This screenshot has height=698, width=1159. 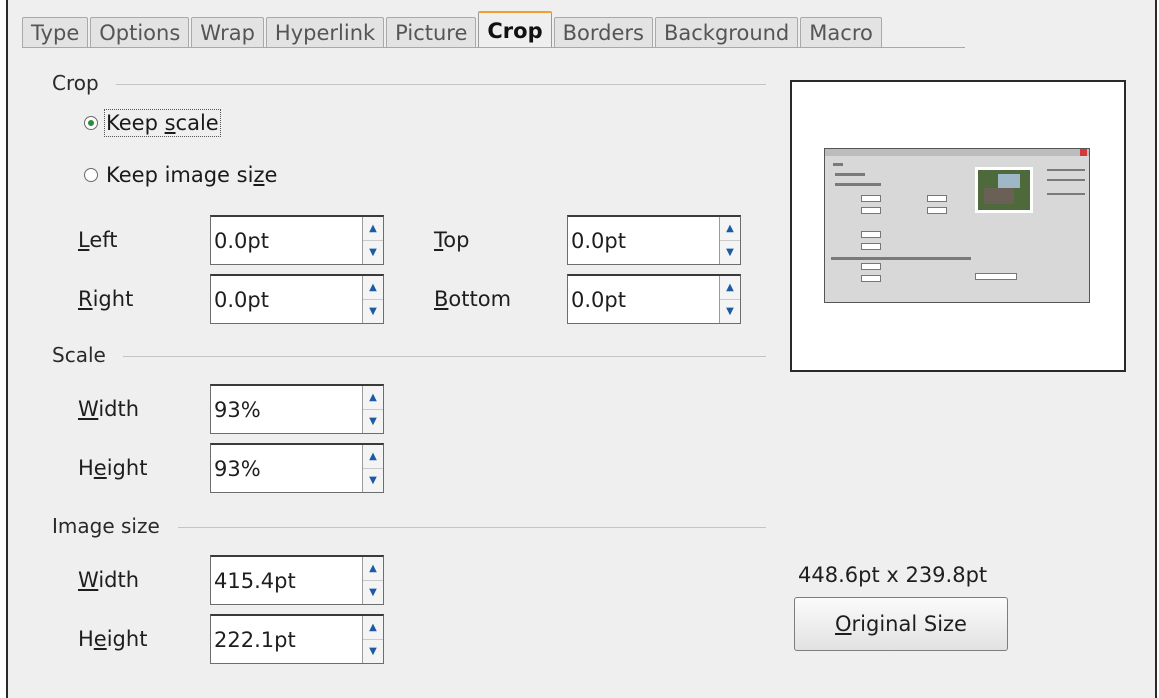 I want to click on top-spin-buttons: ▲ ▼, so click(x=729, y=240).